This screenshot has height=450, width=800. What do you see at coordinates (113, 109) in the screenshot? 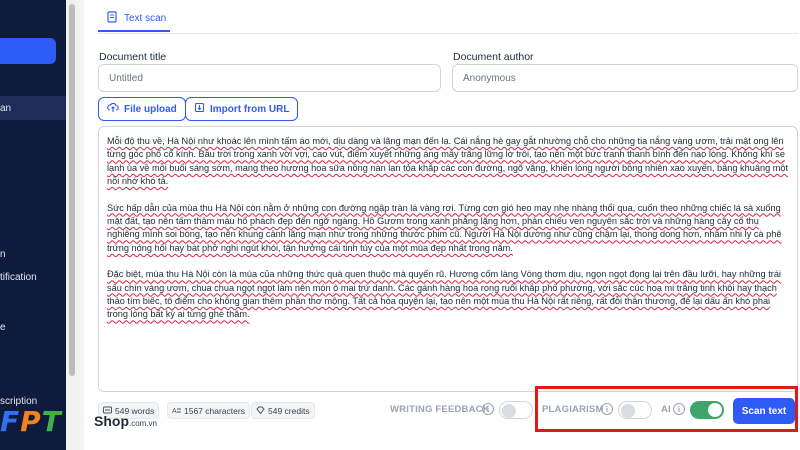
I see `cloud-upload-icon` at bounding box center [113, 109].